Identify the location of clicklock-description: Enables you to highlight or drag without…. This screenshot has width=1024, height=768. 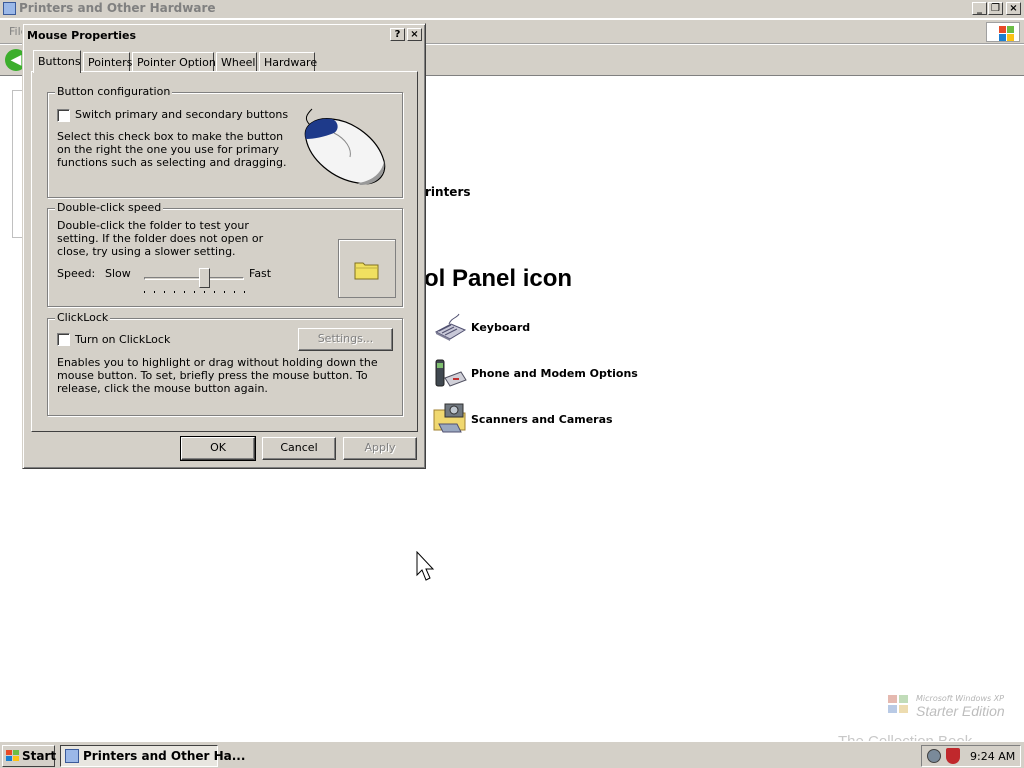
(217, 375).